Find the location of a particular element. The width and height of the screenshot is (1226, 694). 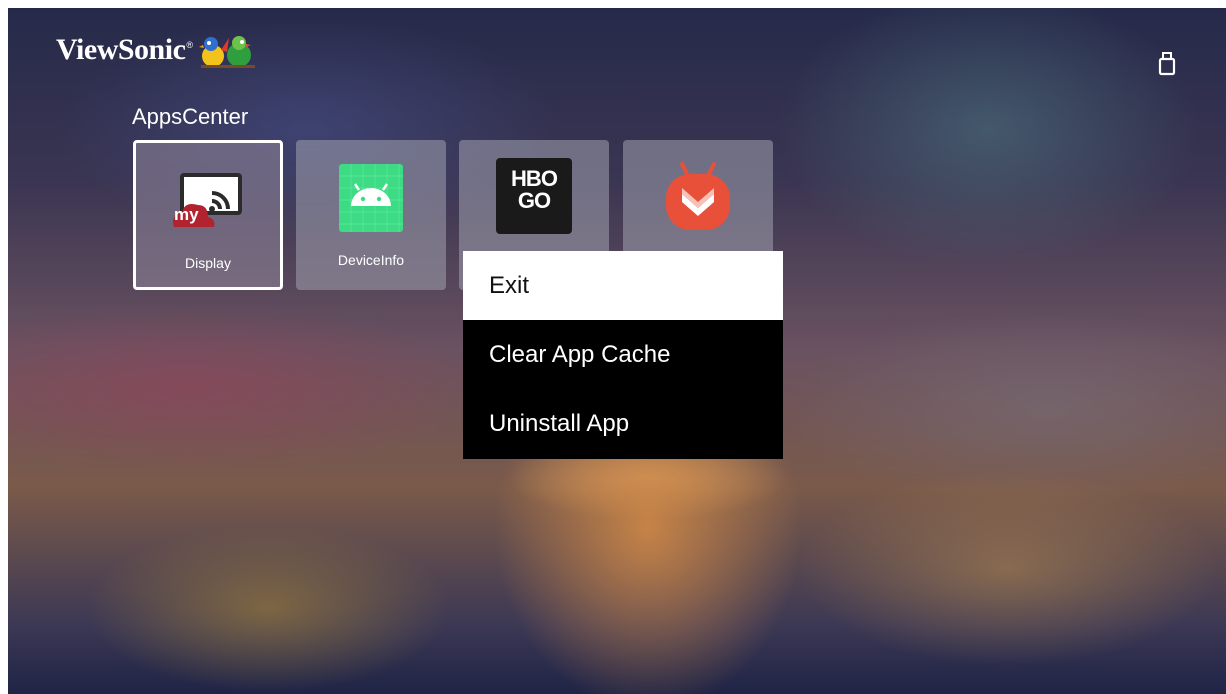

menu-item-exit: Exit is located at coordinates (623, 285).